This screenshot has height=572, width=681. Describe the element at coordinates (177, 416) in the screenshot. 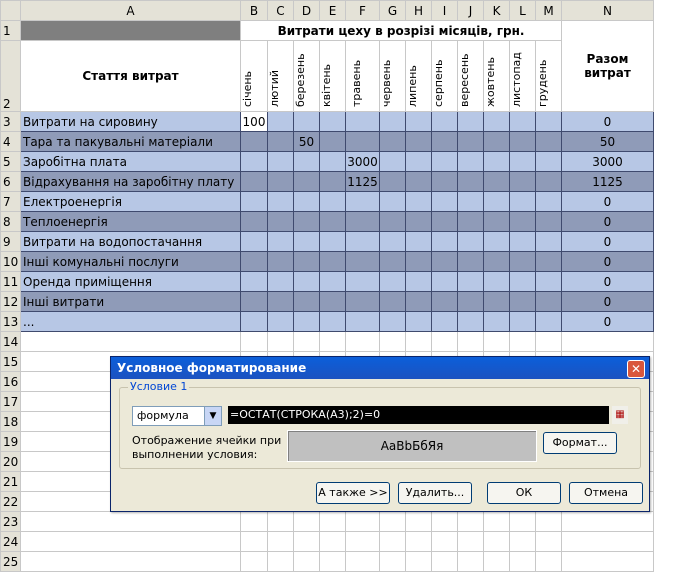

I see `condition-type-select: формула ▼` at that location.